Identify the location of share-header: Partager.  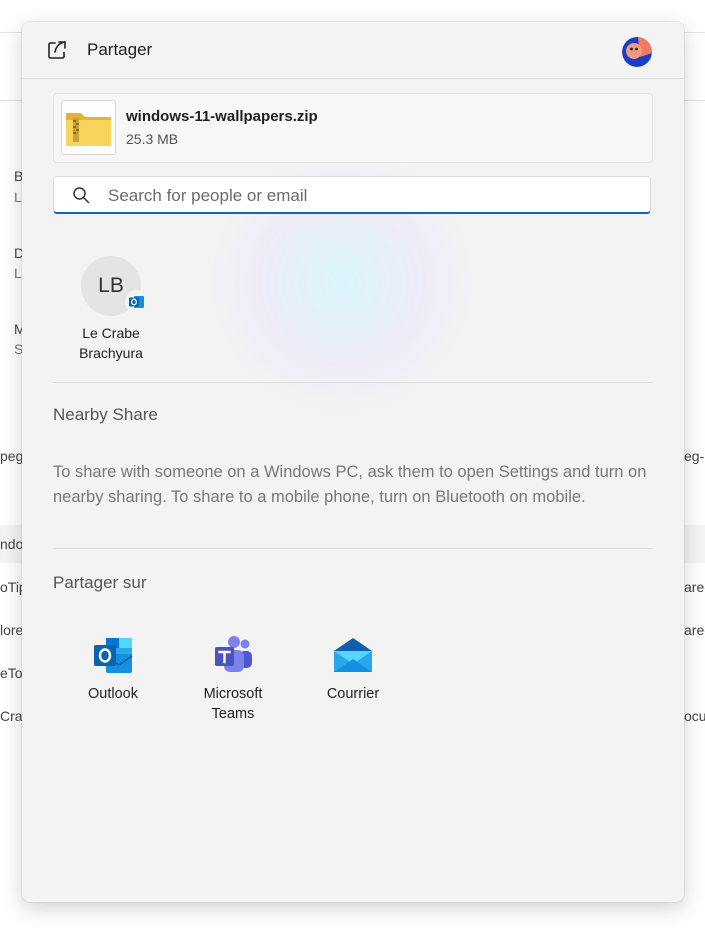
(353, 50).